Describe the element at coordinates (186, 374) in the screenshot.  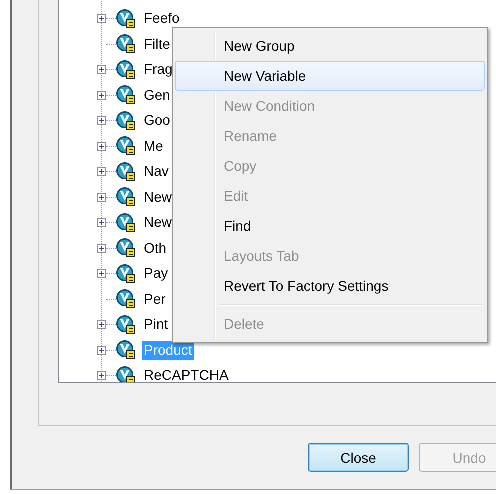
I see `tree-item: ReCAPTCHA` at that location.